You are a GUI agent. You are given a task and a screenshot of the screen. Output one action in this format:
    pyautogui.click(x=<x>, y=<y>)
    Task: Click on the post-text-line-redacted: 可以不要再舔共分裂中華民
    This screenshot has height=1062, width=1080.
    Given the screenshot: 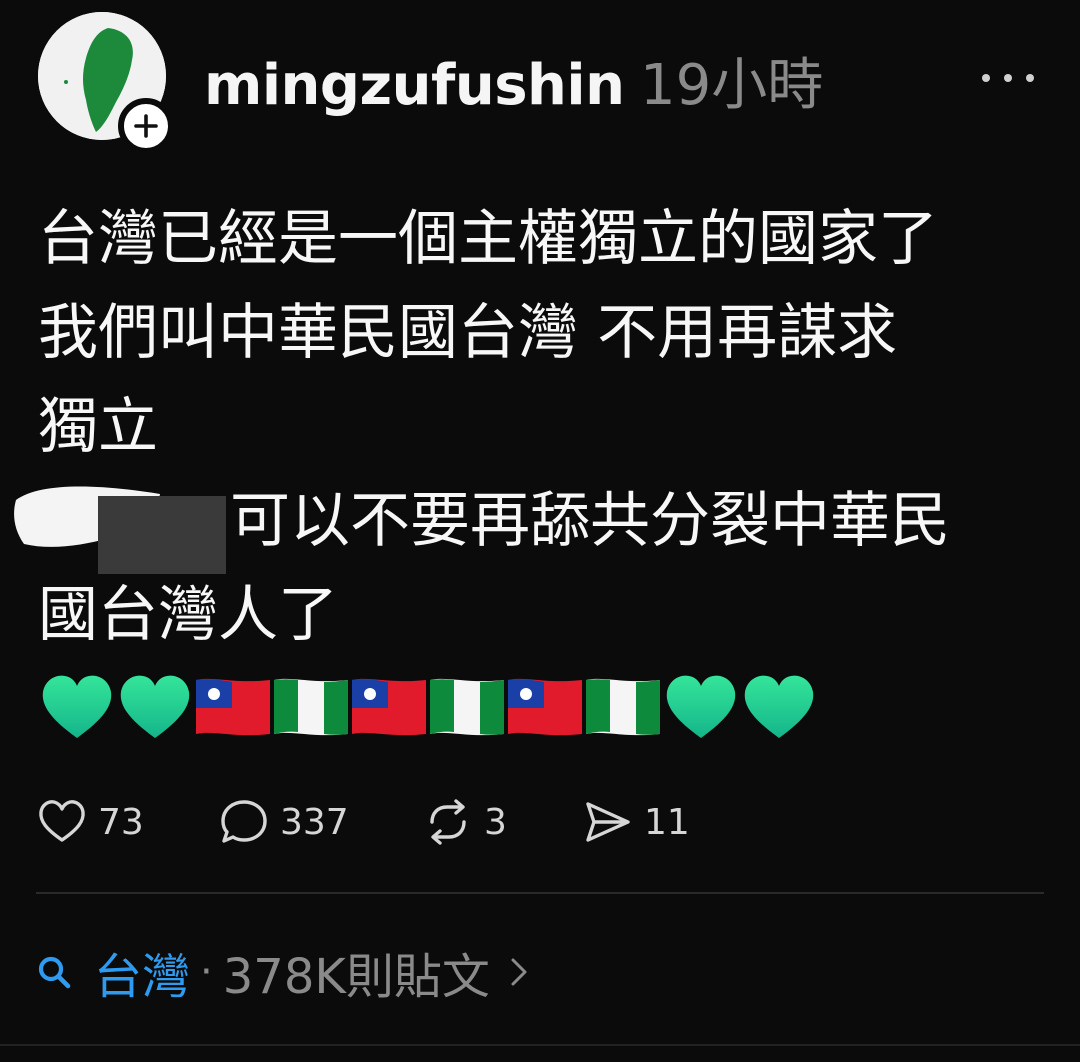 What is the action you would take?
    pyautogui.click(x=531, y=524)
    